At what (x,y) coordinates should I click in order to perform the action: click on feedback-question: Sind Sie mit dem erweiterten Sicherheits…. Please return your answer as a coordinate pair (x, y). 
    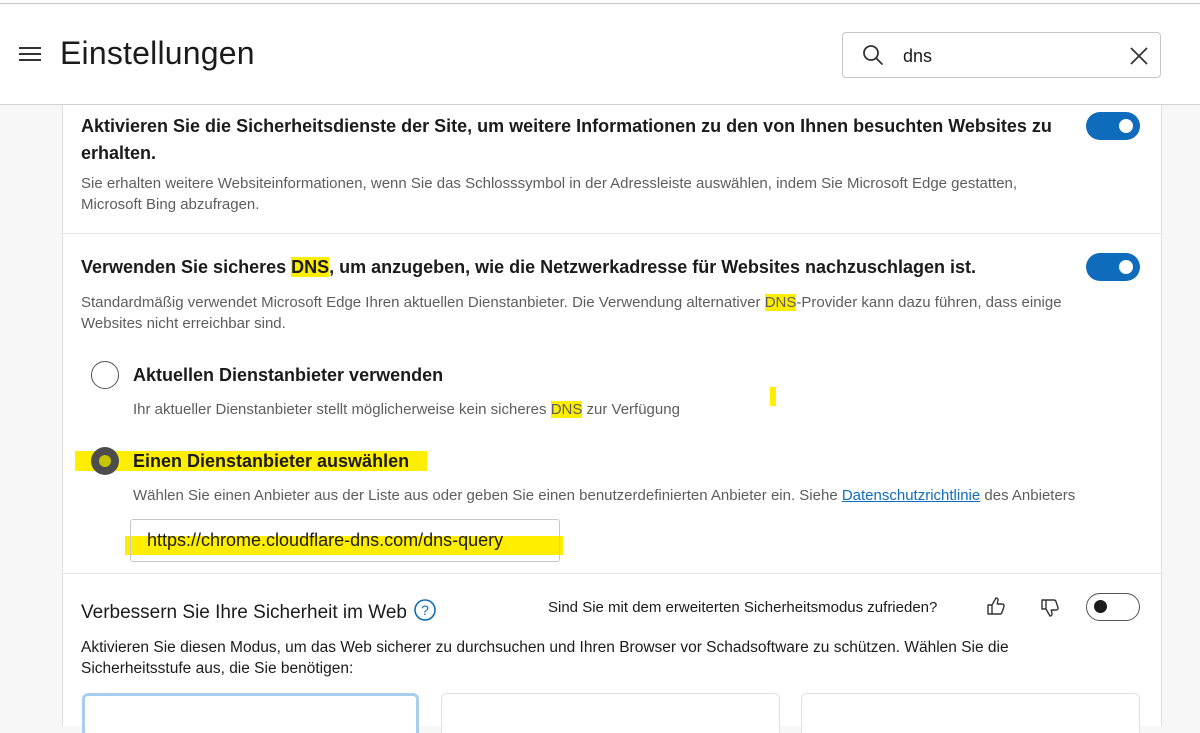
    Looking at the image, I should click on (743, 607).